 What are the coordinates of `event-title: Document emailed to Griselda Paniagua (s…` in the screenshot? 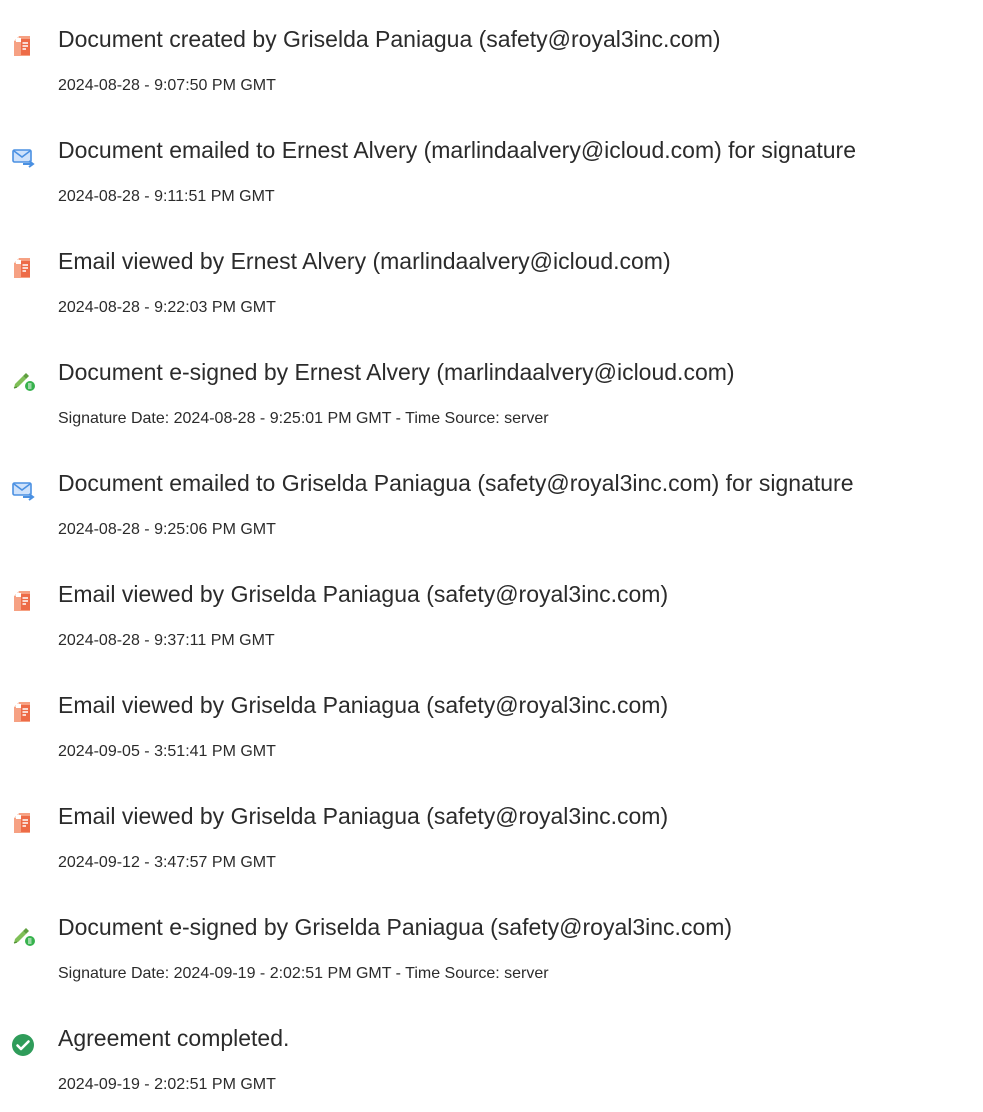 It's located at (456, 483).